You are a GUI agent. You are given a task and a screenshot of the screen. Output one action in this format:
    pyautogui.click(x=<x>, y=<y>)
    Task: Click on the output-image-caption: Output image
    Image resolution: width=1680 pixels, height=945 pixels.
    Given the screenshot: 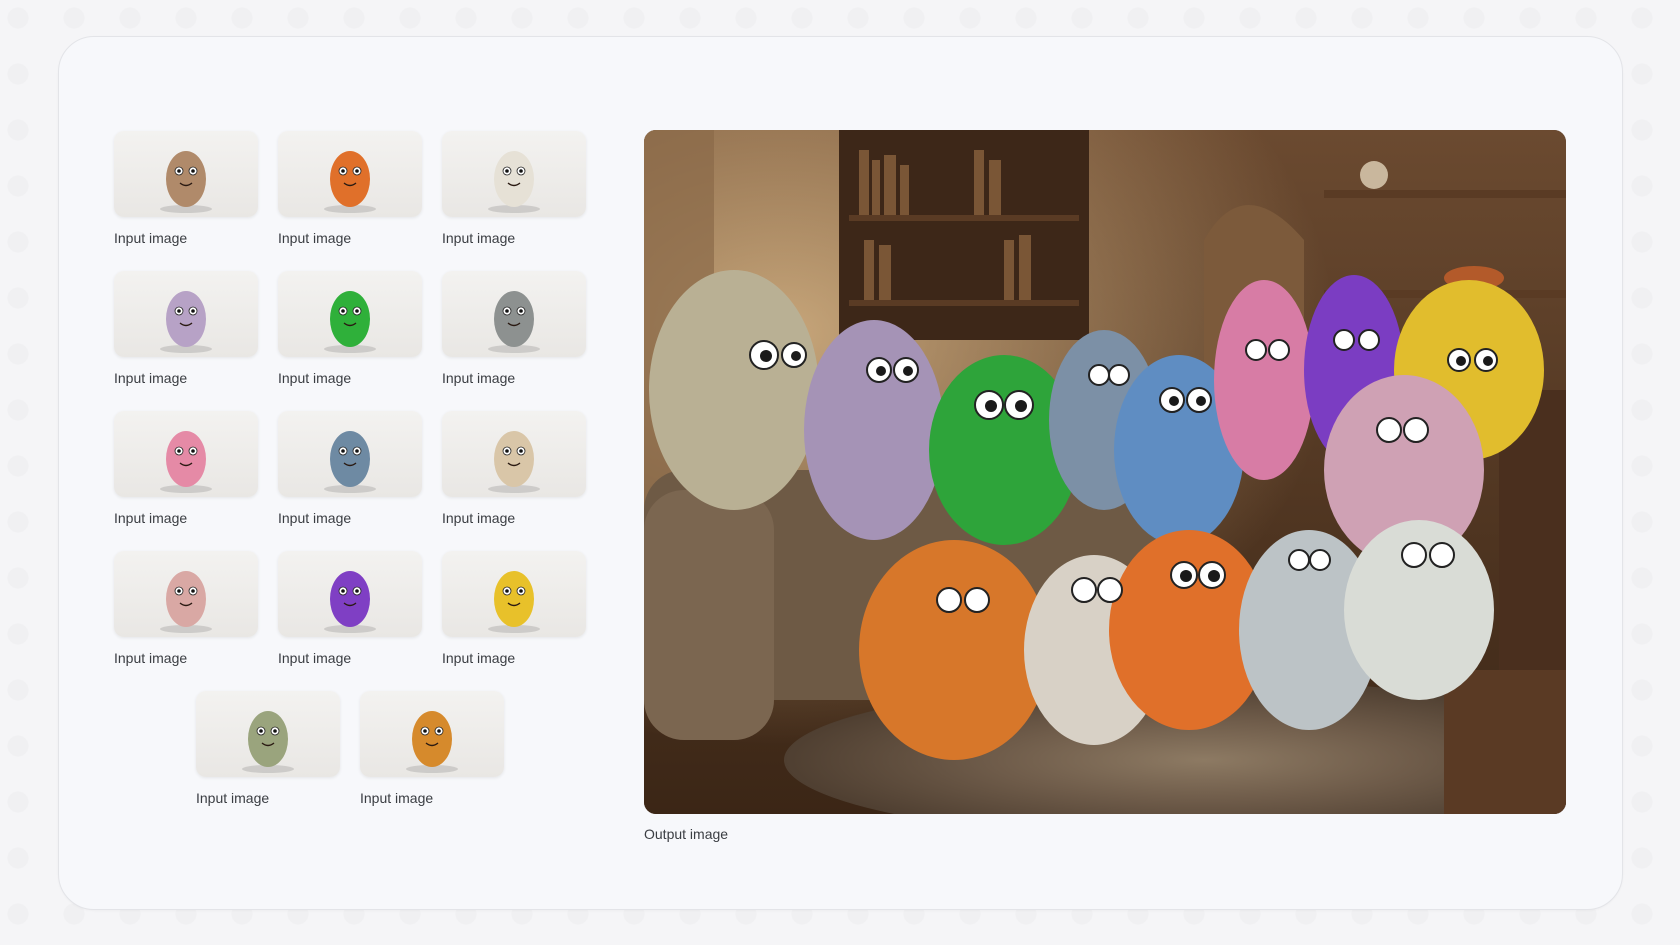 What is the action you would take?
    pyautogui.click(x=686, y=834)
    